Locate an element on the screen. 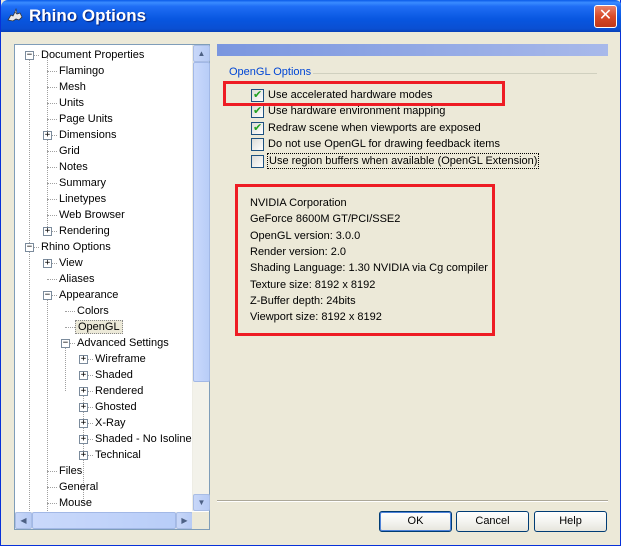 This screenshot has width=621, height=546. tree-item: View is located at coordinates (71, 263).